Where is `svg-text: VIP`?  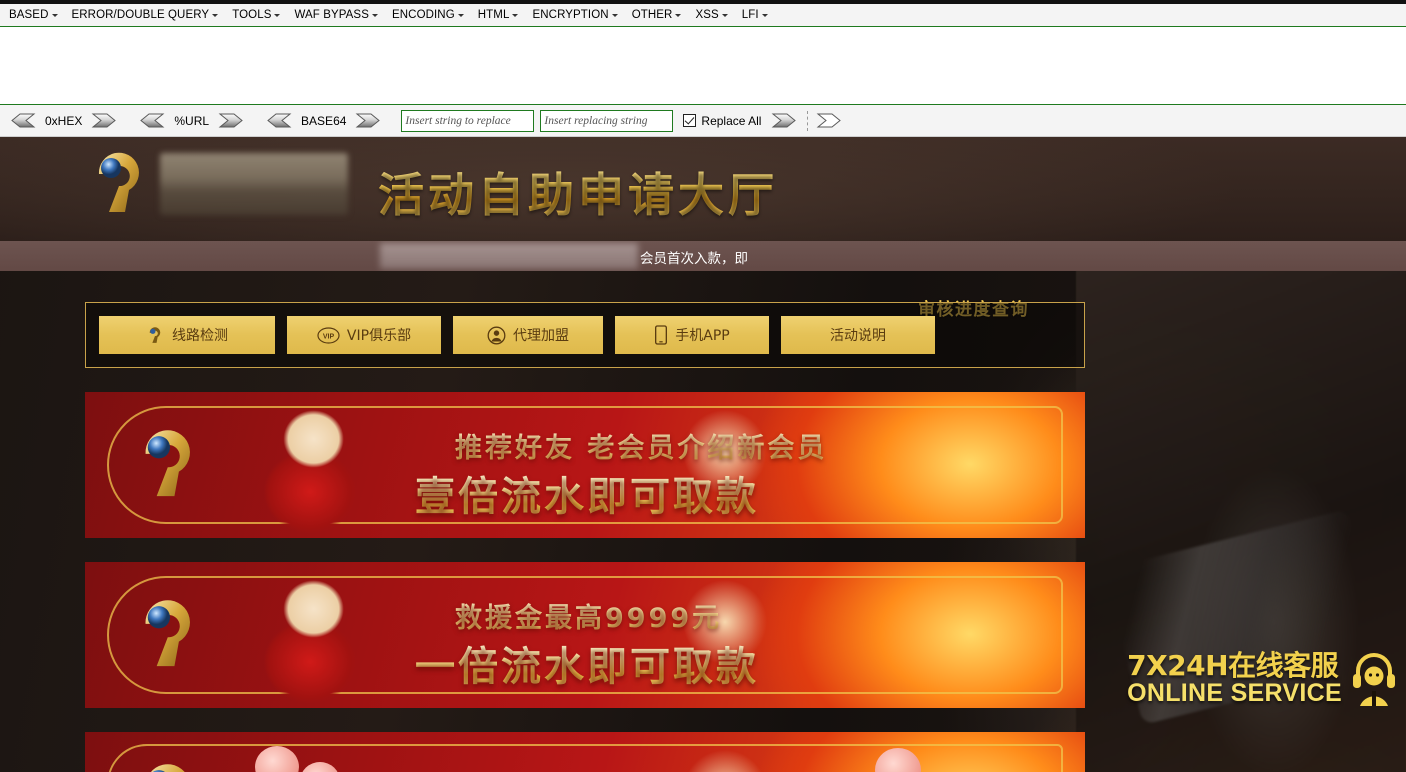
svg-text: VIP is located at coordinates (329, 336).